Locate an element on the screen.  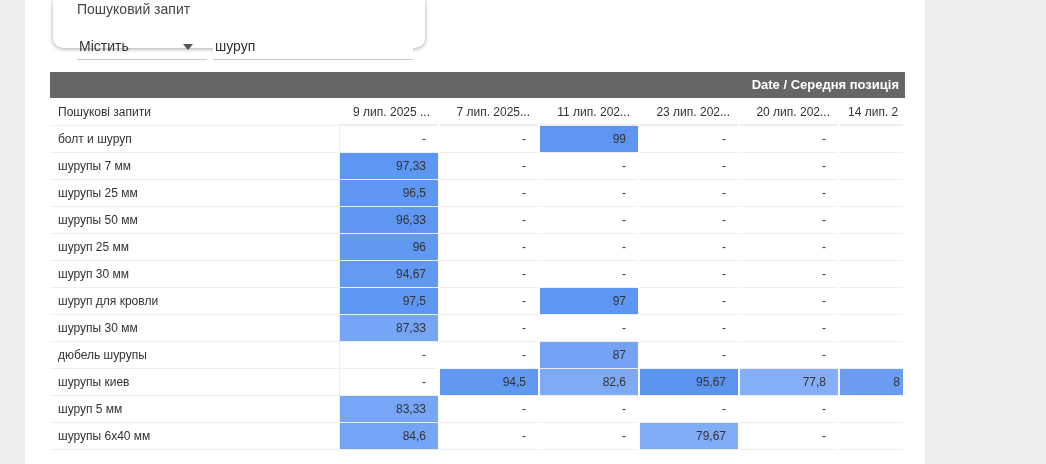
table-cell: 82,6 is located at coordinates (589, 382).